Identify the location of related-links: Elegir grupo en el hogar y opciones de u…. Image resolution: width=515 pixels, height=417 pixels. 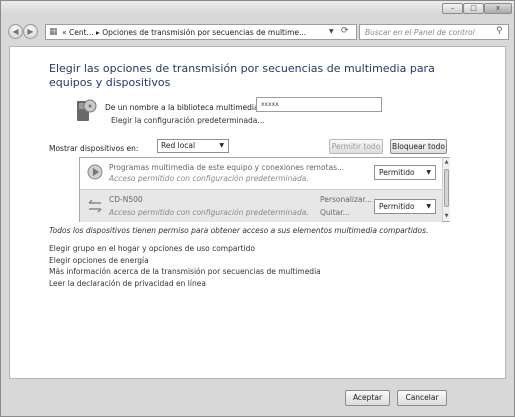
(185, 266).